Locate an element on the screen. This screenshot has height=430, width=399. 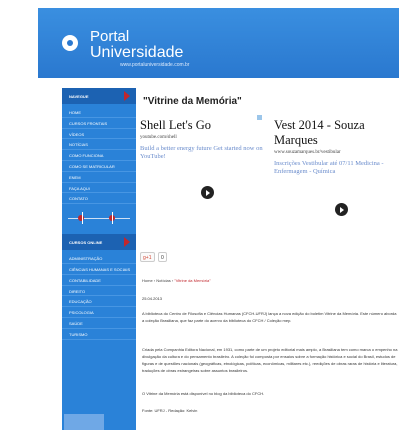
sidebar-course-ciencias-humanas: CIÊNCIAS HUMANAS E SOCIAIS is located at coordinates (99, 269).